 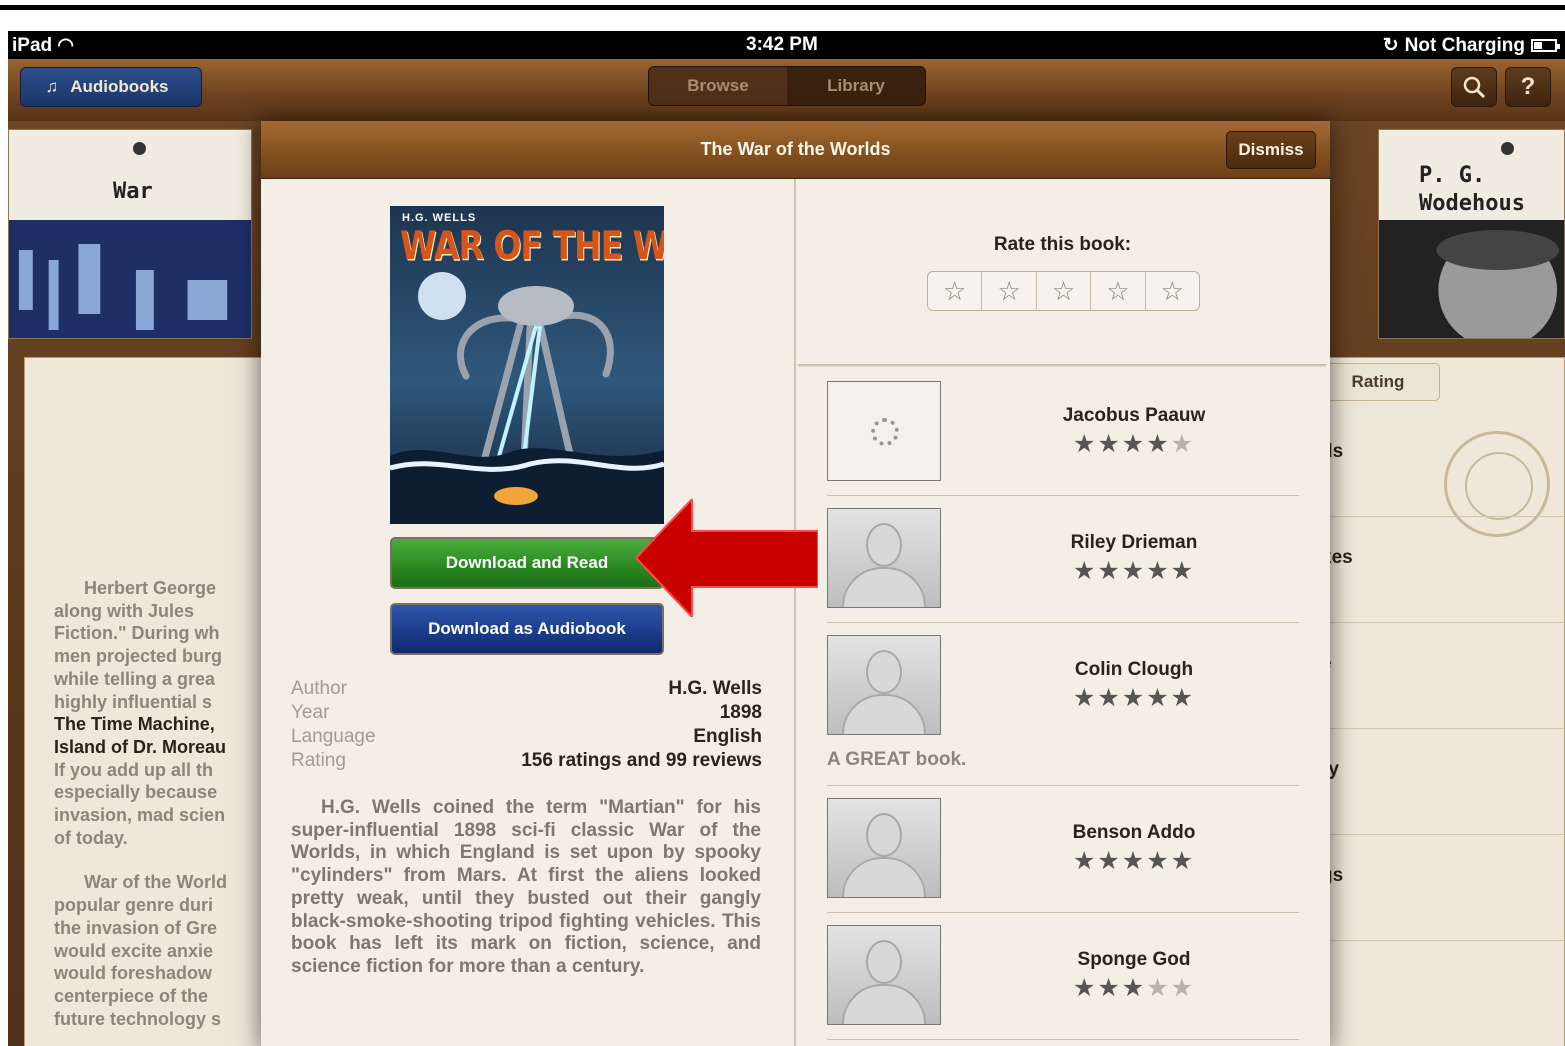 What do you see at coordinates (1443, 676) in the screenshot?
I see `list-item: e` at bounding box center [1443, 676].